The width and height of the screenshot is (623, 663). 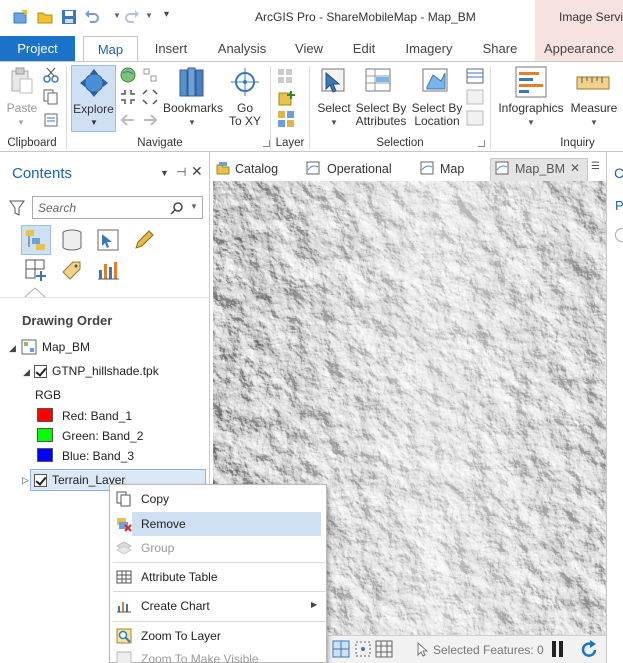 What do you see at coordinates (334, 122) in the screenshot?
I see `select-dropdown-icon: ▼` at bounding box center [334, 122].